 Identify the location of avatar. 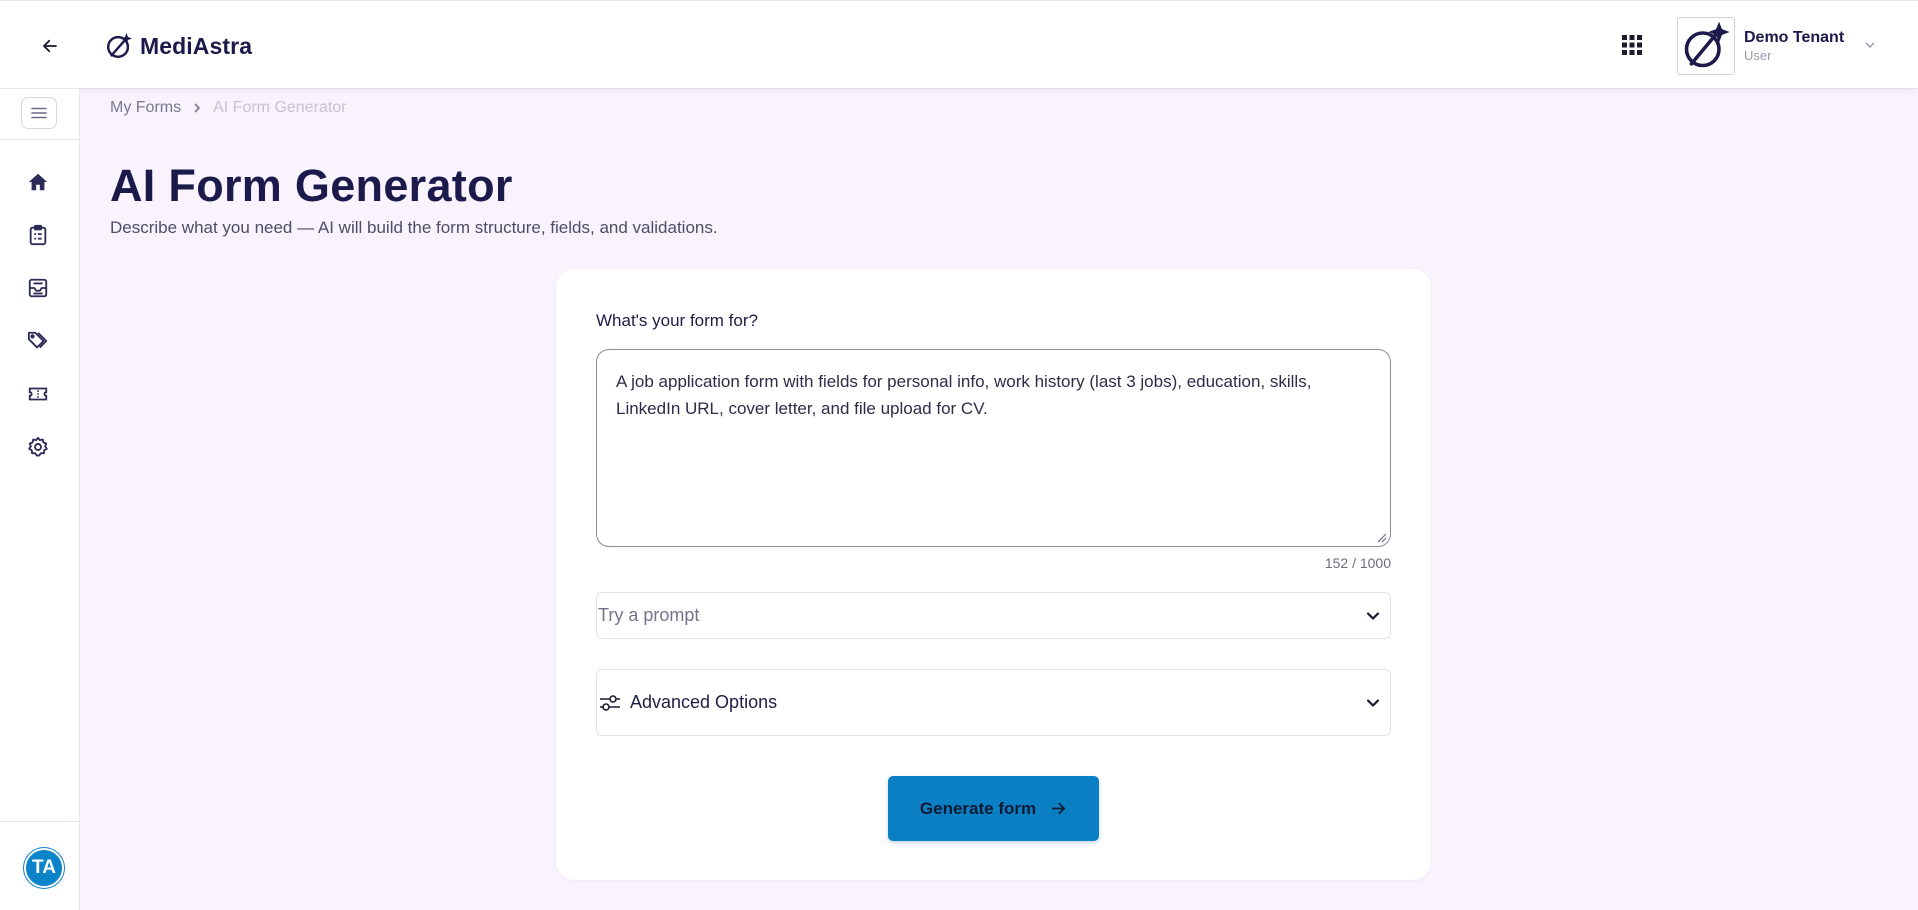
(1706, 46).